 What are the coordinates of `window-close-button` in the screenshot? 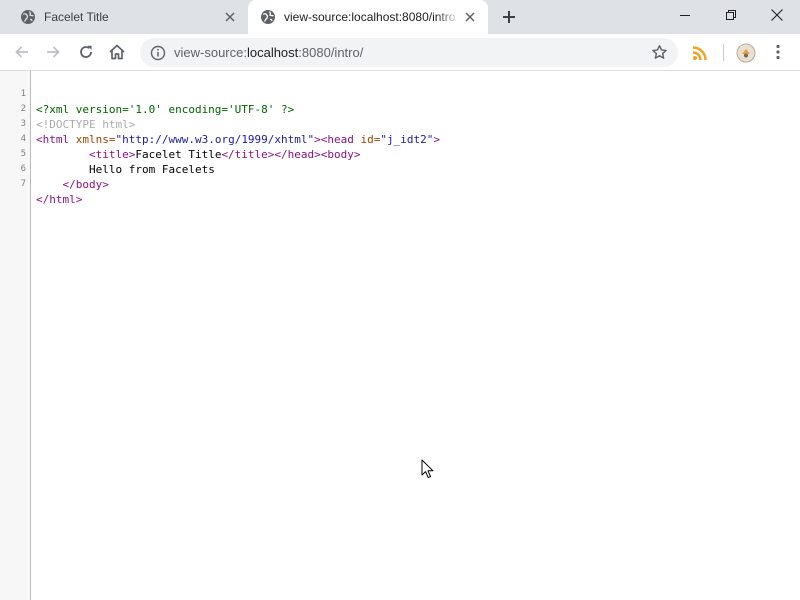 It's located at (777, 15).